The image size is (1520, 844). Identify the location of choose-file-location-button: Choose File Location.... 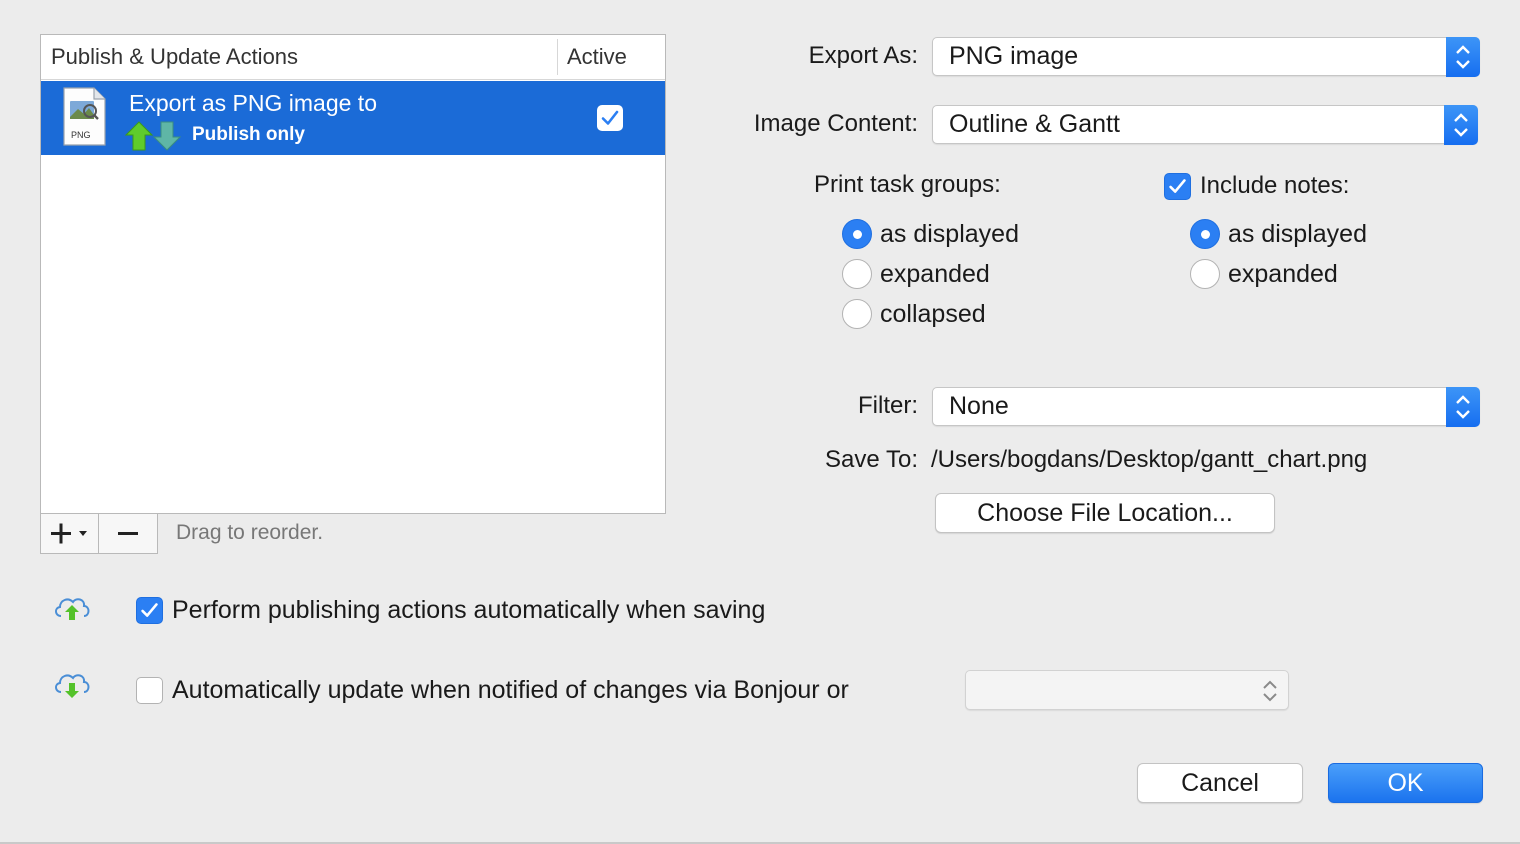
(1105, 513).